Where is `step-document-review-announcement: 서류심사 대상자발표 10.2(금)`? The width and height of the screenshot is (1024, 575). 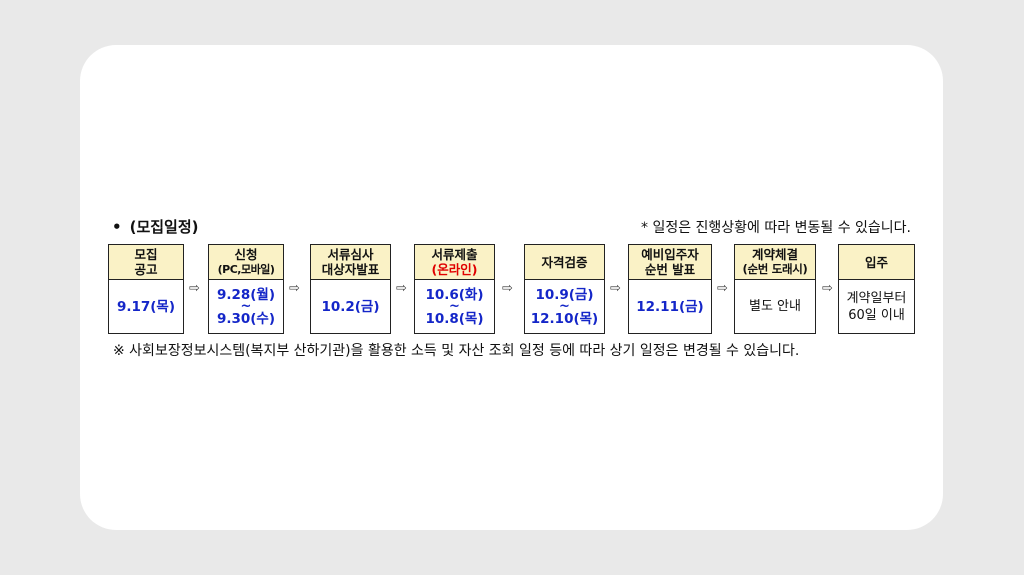
step-document-review-announcement: 서류심사 대상자발표 10.2(금) is located at coordinates (350, 289).